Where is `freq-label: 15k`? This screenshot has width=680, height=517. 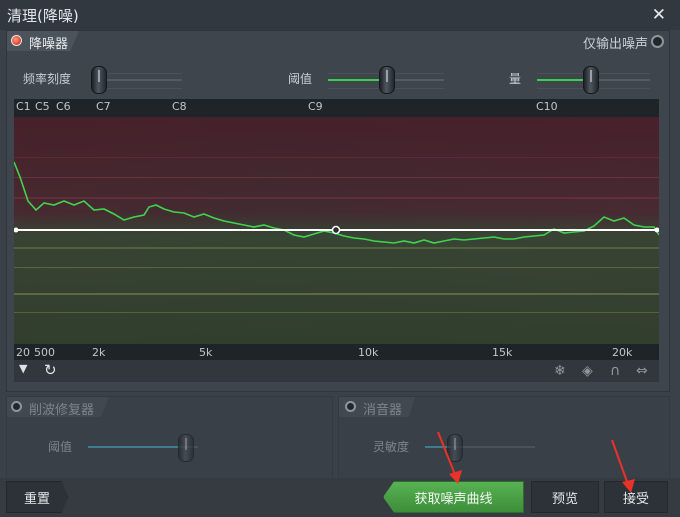 freq-label: 15k is located at coordinates (502, 352).